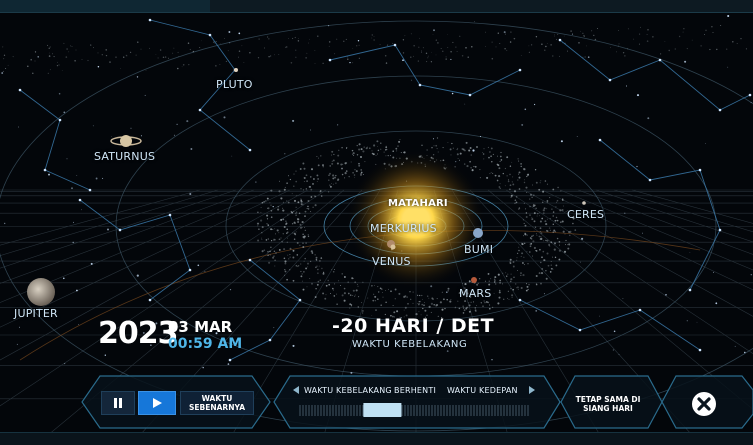 This screenshot has height=445, width=753. Describe the element at coordinates (393, 247) in the screenshot. I see `venus-planet` at that location.